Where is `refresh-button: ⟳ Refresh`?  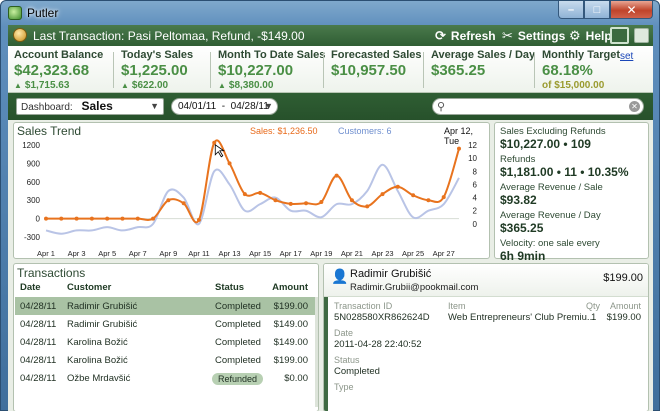 refresh-button: ⟳ Refresh is located at coordinates (465, 36).